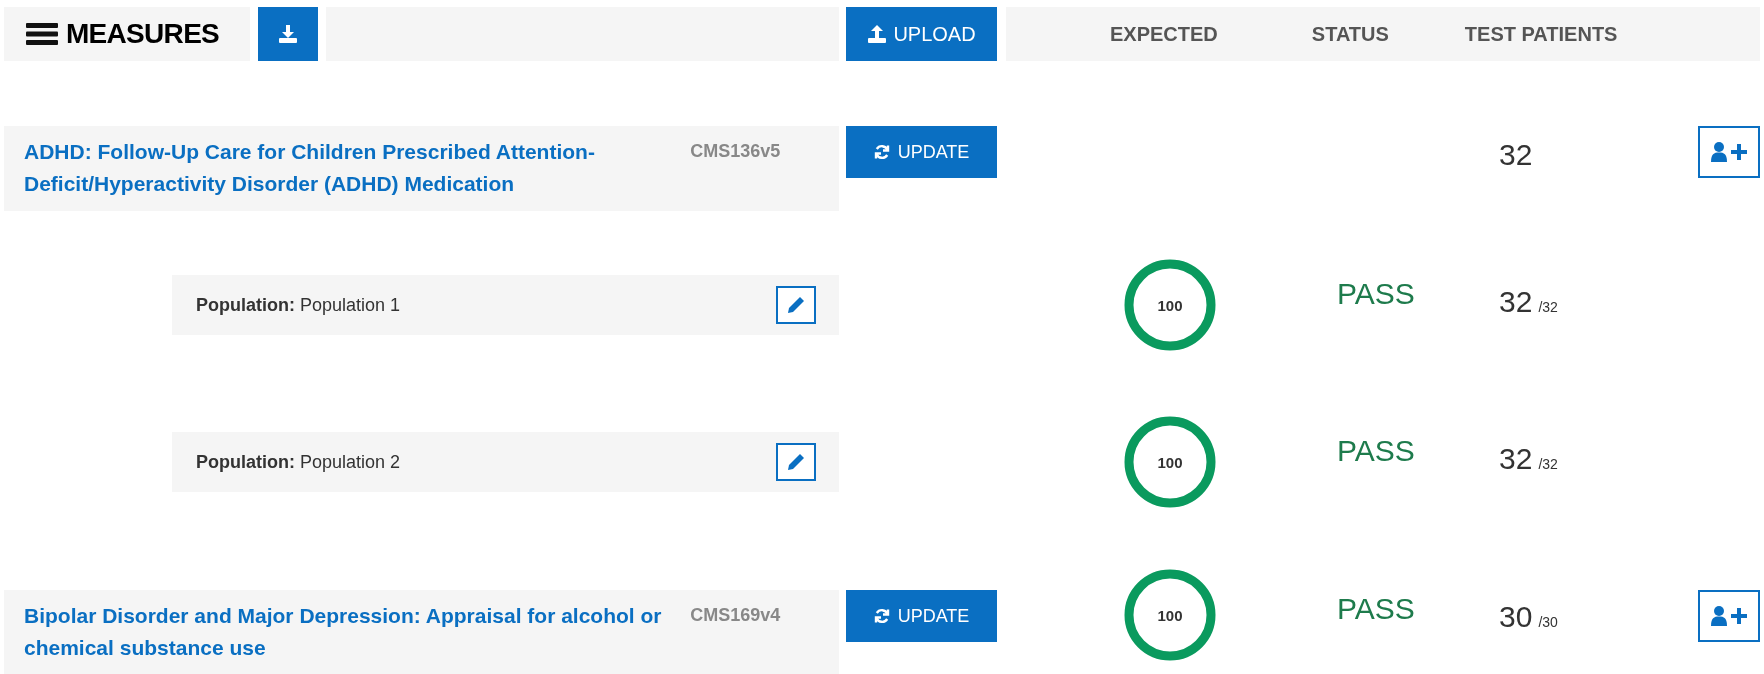 The width and height of the screenshot is (1764, 674). Describe the element at coordinates (42, 34) in the screenshot. I see `list-icon` at that location.